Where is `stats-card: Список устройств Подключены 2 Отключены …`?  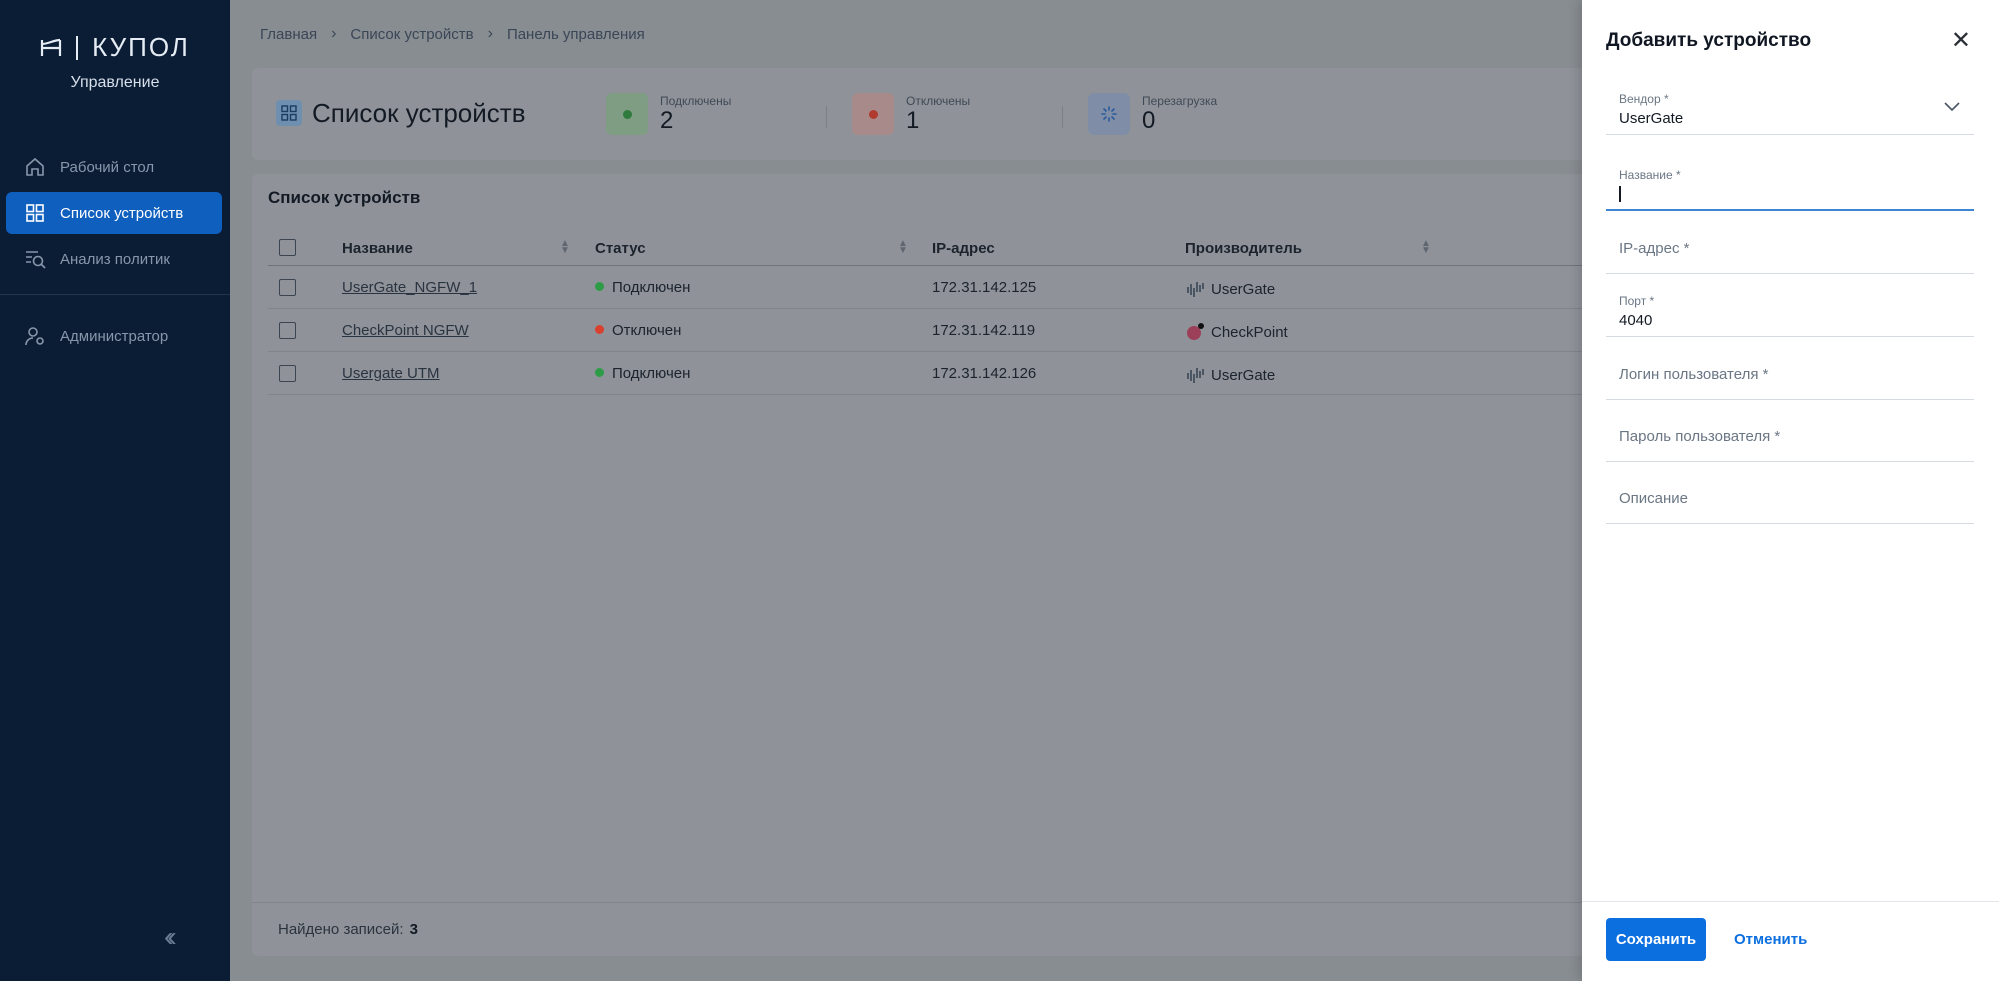
stats-card: Список устройств Подключены 2 Отключены … is located at coordinates (952, 114).